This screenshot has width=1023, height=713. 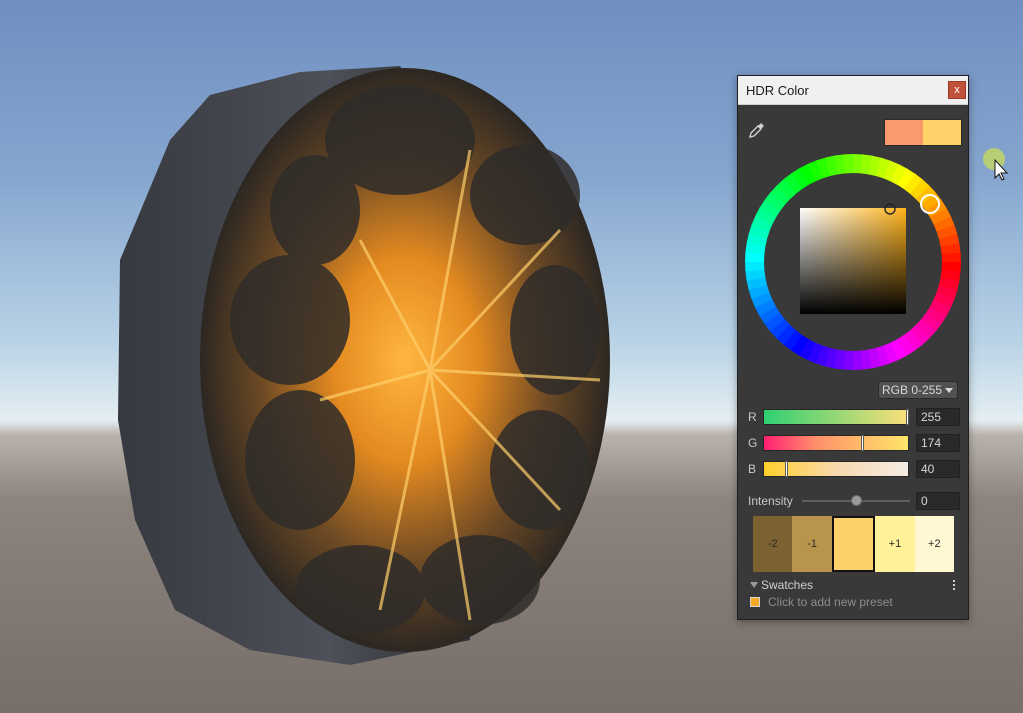 I want to click on color-preview, so click(x=923, y=132).